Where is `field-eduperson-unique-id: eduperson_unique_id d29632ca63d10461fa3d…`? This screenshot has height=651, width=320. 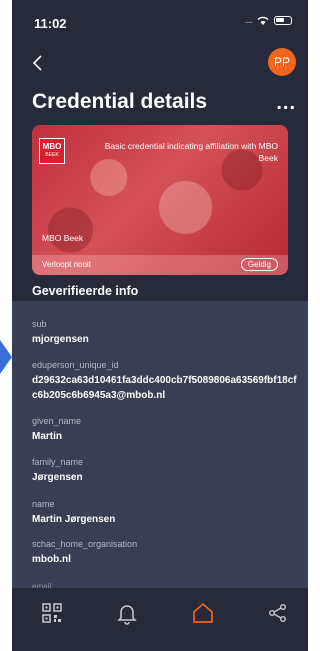 field-eduperson-unique-id: eduperson_unique_id d29632ca63d10461fa3d… is located at coordinates (166, 381).